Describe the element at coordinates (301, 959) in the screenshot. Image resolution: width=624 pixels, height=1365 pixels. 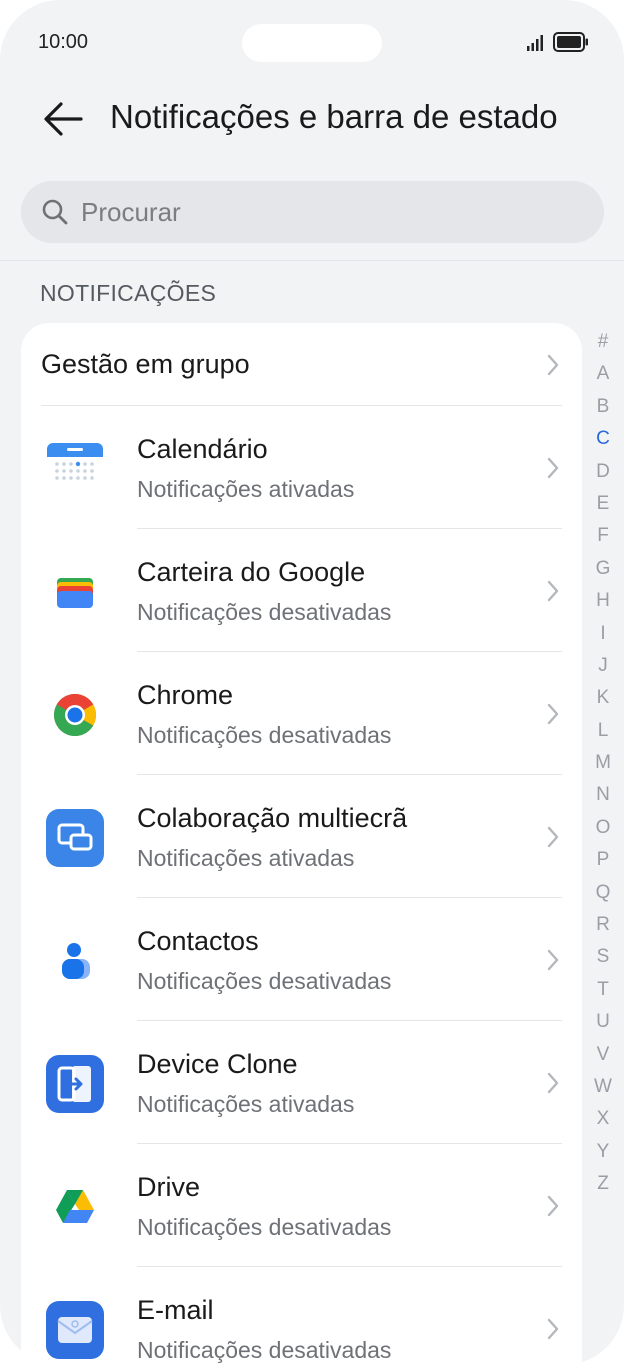
I see `app-row-contacts: Contactos Notificações desativadas` at that location.